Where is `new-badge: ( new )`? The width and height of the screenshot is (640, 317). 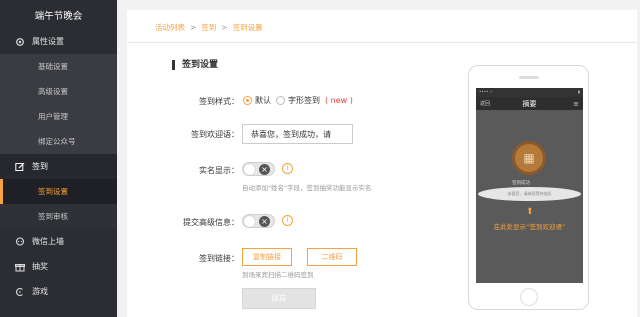
new-badge: ( new ) is located at coordinates (339, 100).